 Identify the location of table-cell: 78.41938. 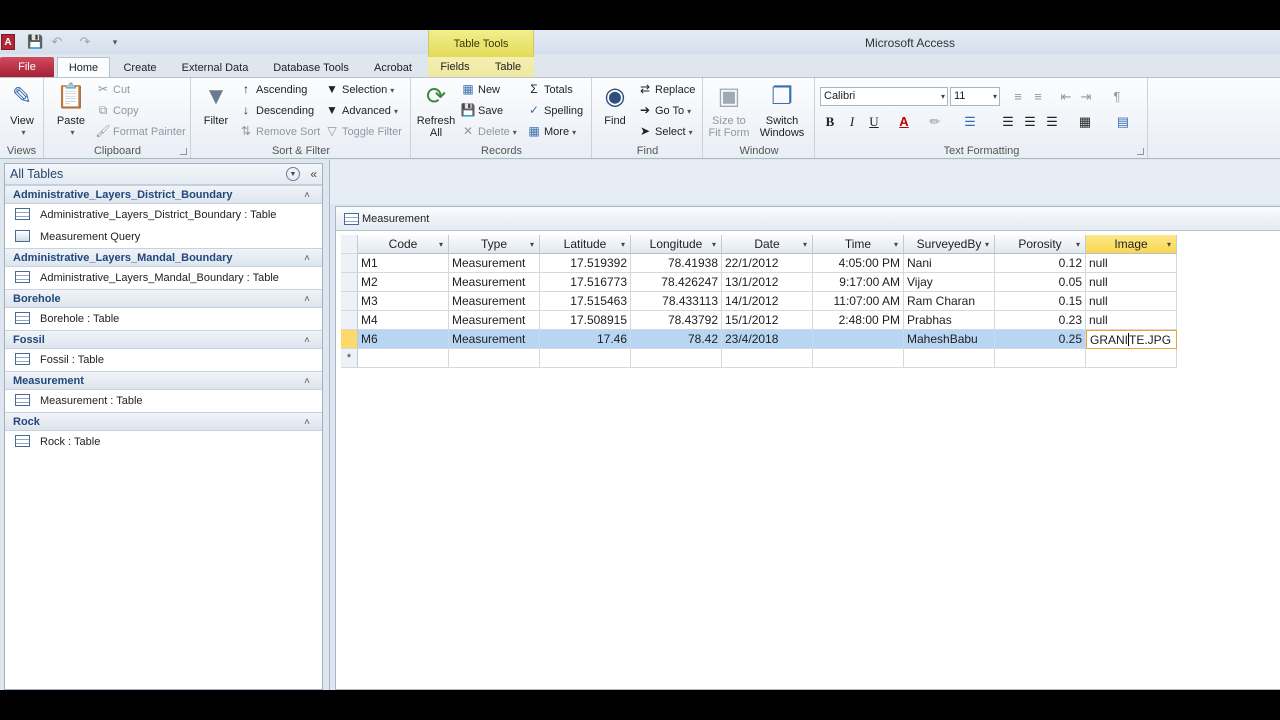
(676, 263).